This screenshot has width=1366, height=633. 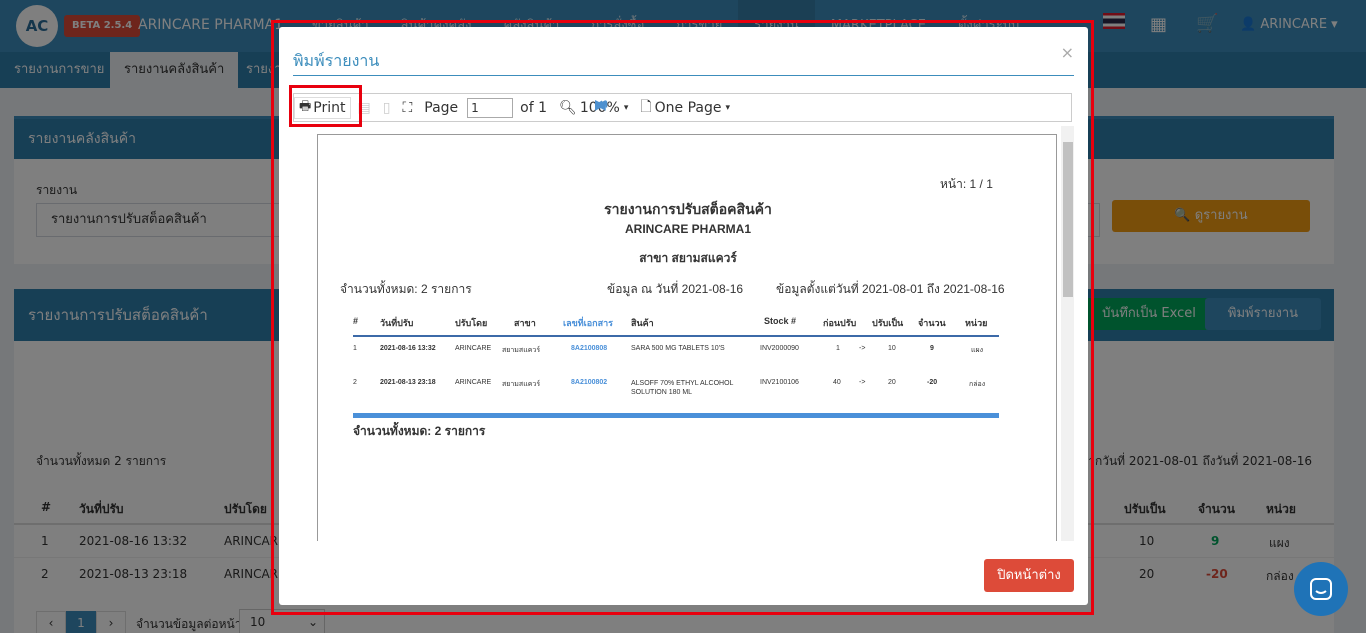 What do you see at coordinates (685, 108) in the screenshot?
I see `view-mode-select: 🗋 One Page ▾` at bounding box center [685, 108].